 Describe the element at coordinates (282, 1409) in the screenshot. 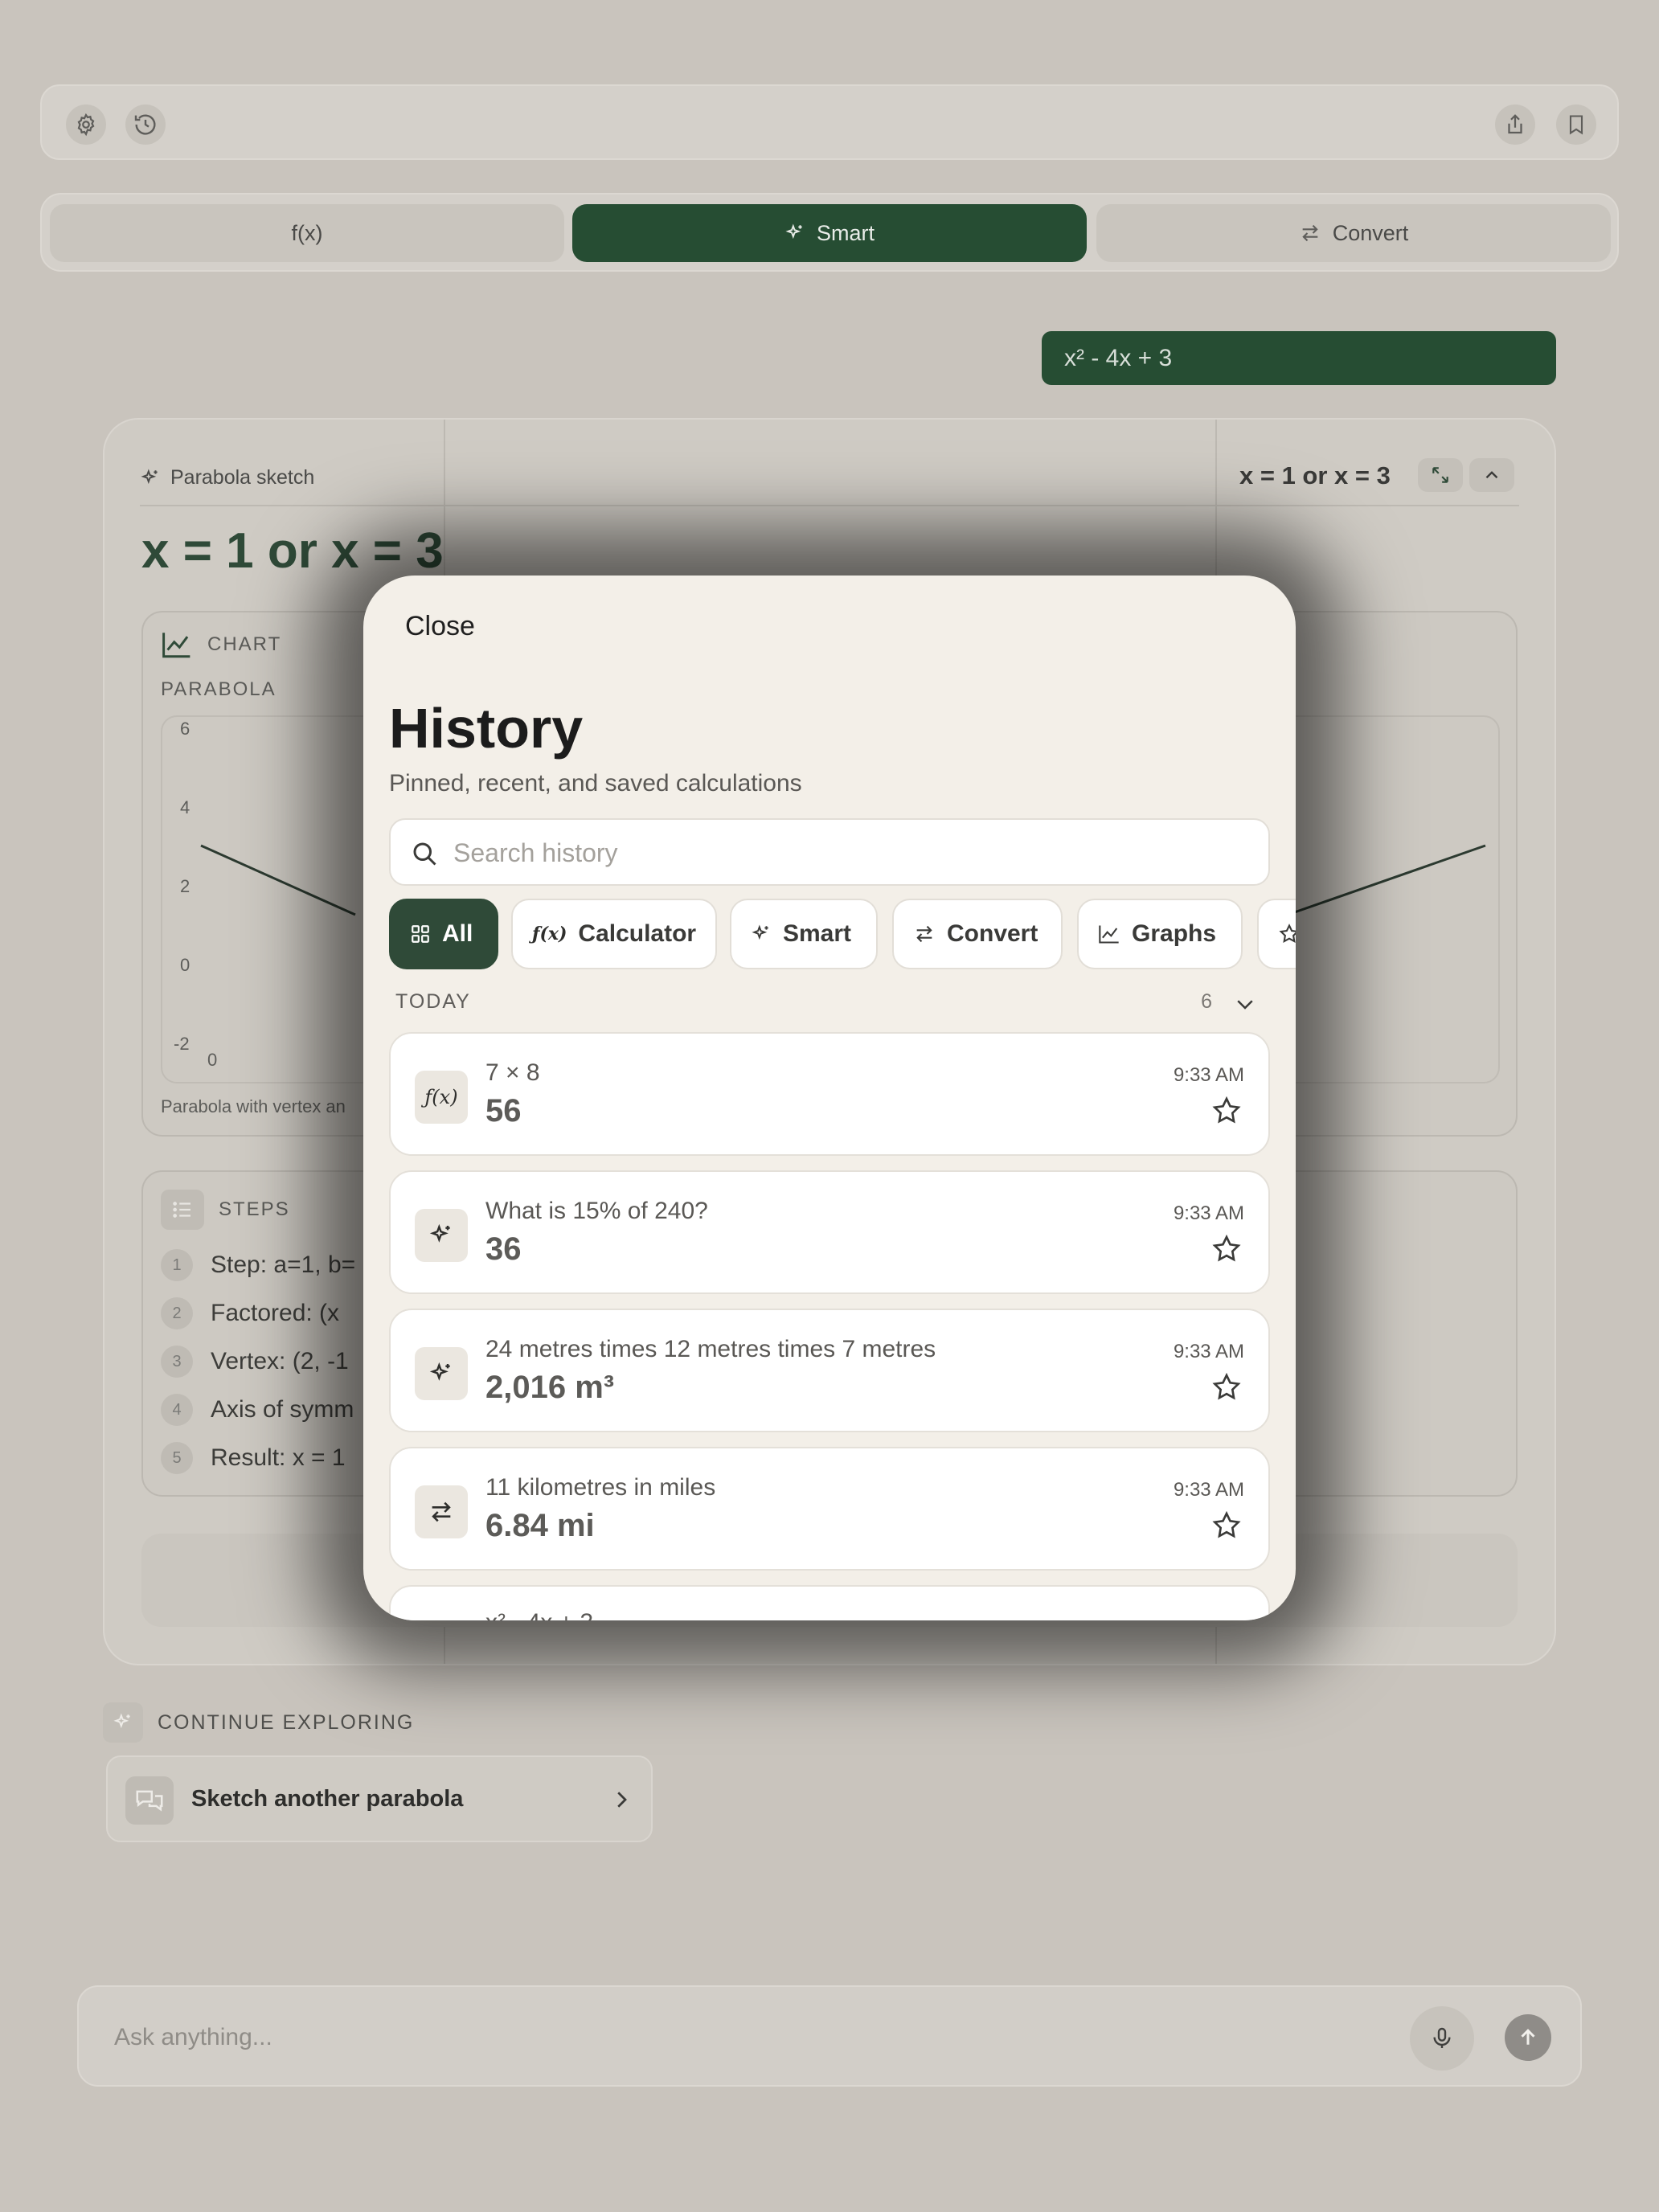

I see `step-text: Axis of symm` at that location.